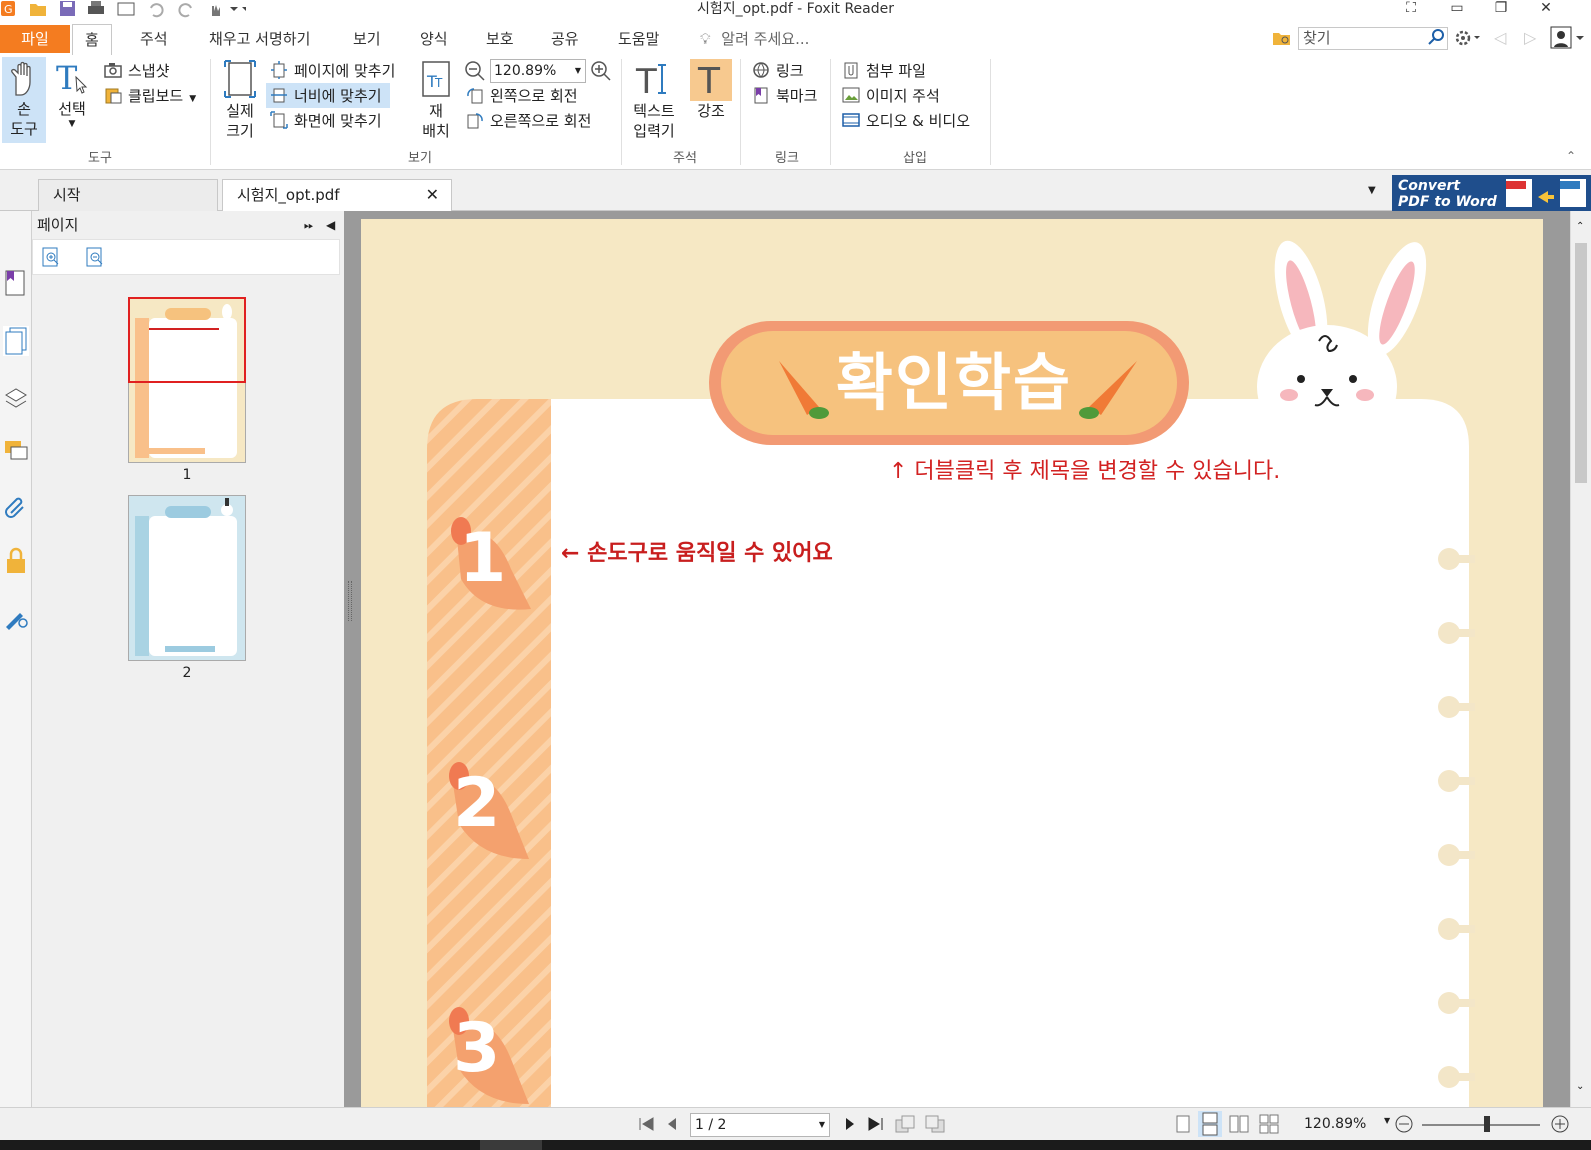 Image resolution: width=1591 pixels, height=1150 pixels. What do you see at coordinates (16, 341) in the screenshot?
I see `pages-panel-icon` at bounding box center [16, 341].